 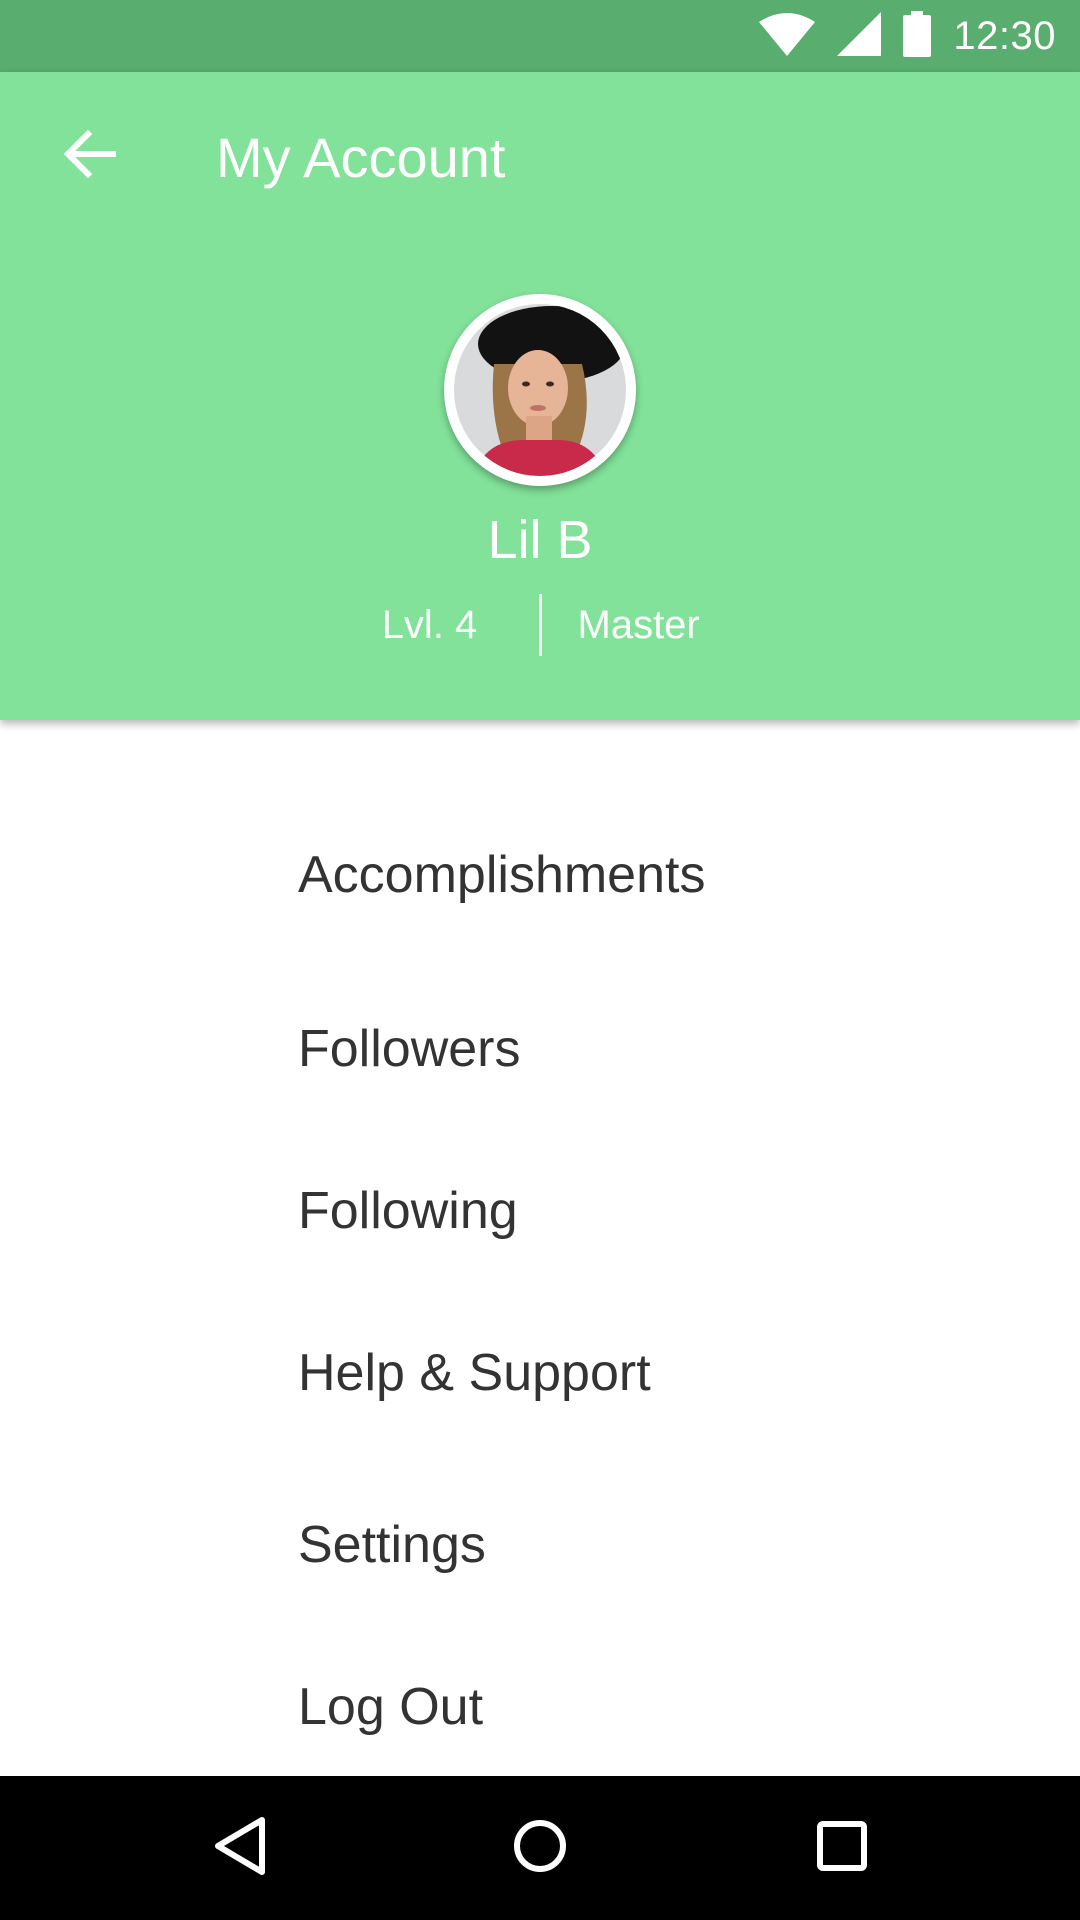 I want to click on menu-item-settings: Settings, so click(x=540, y=1545).